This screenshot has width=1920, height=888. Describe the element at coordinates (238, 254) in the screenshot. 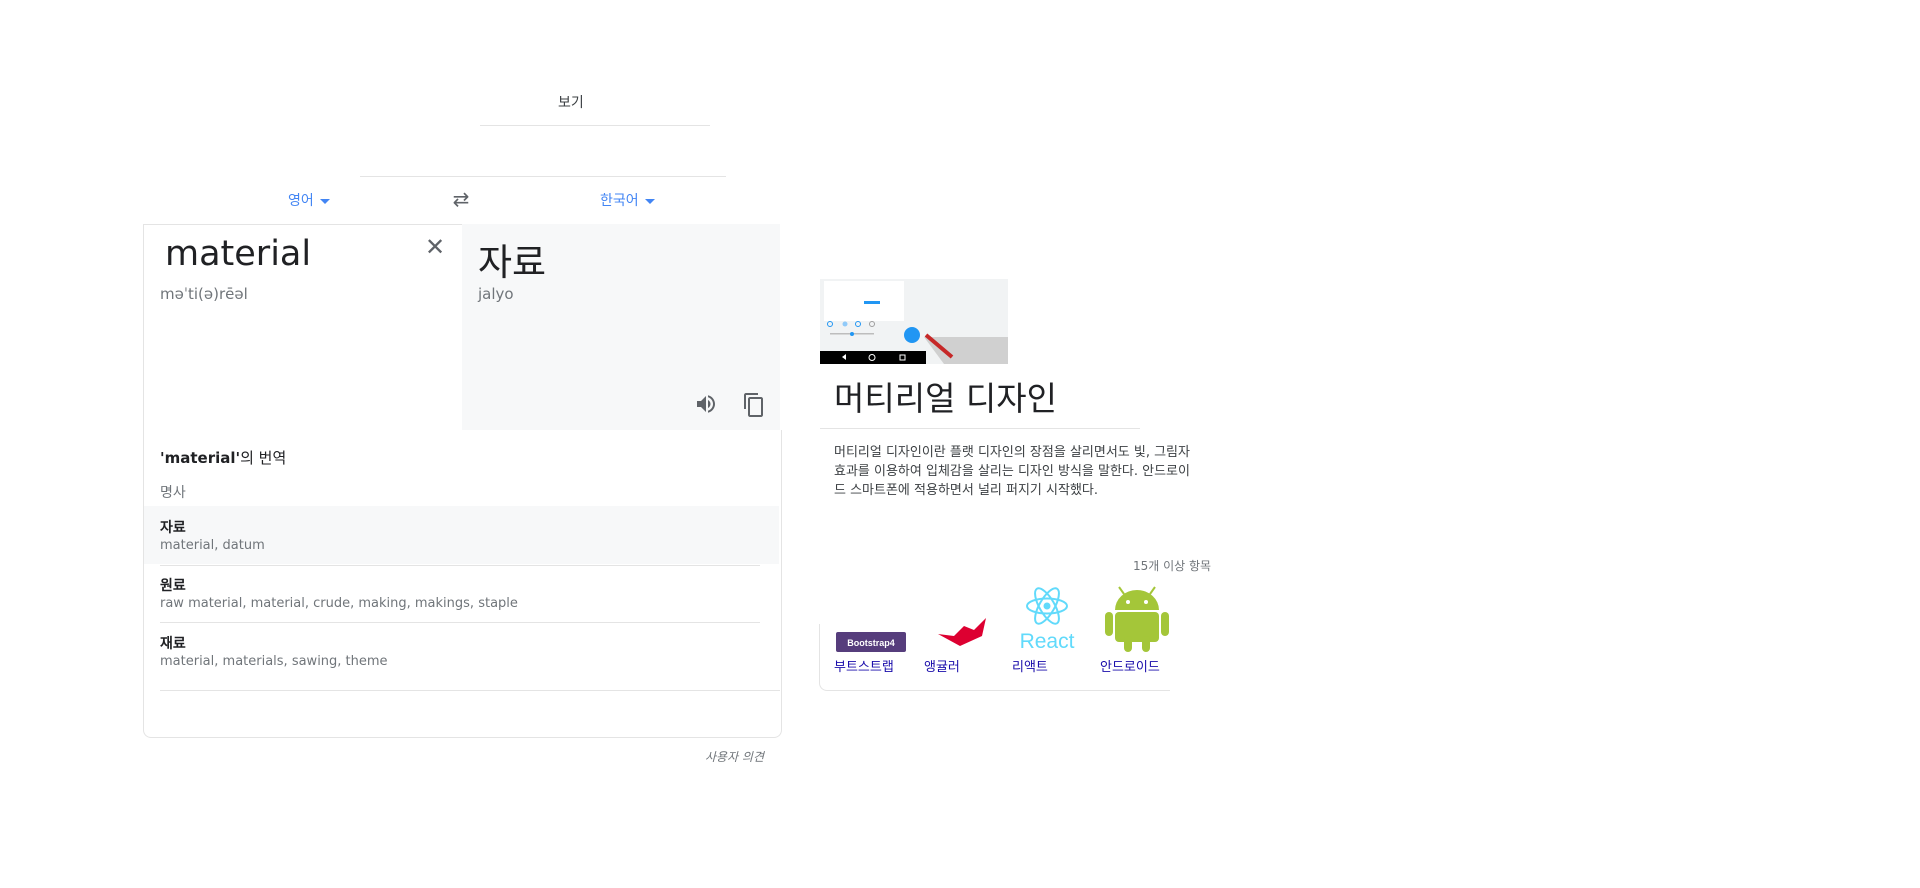

I see `source-word: material` at that location.